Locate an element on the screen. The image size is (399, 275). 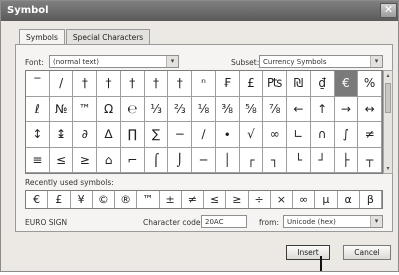
title-bar: Symbol is located at coordinates (199, 11).